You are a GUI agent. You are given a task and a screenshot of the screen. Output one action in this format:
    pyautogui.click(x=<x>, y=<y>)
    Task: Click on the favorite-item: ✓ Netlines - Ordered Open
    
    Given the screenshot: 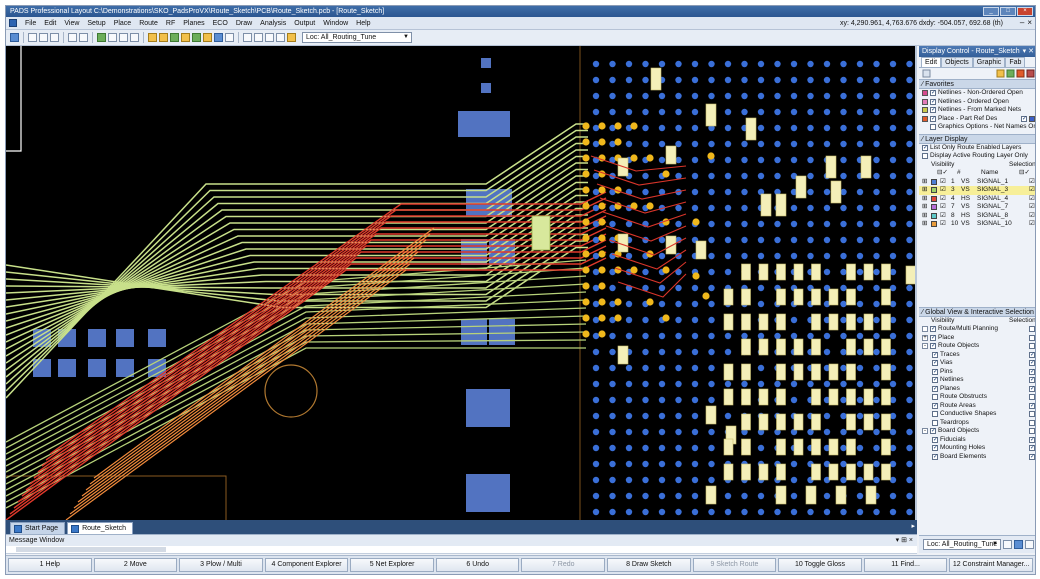 What is the action you would take?
    pyautogui.click(x=977, y=102)
    